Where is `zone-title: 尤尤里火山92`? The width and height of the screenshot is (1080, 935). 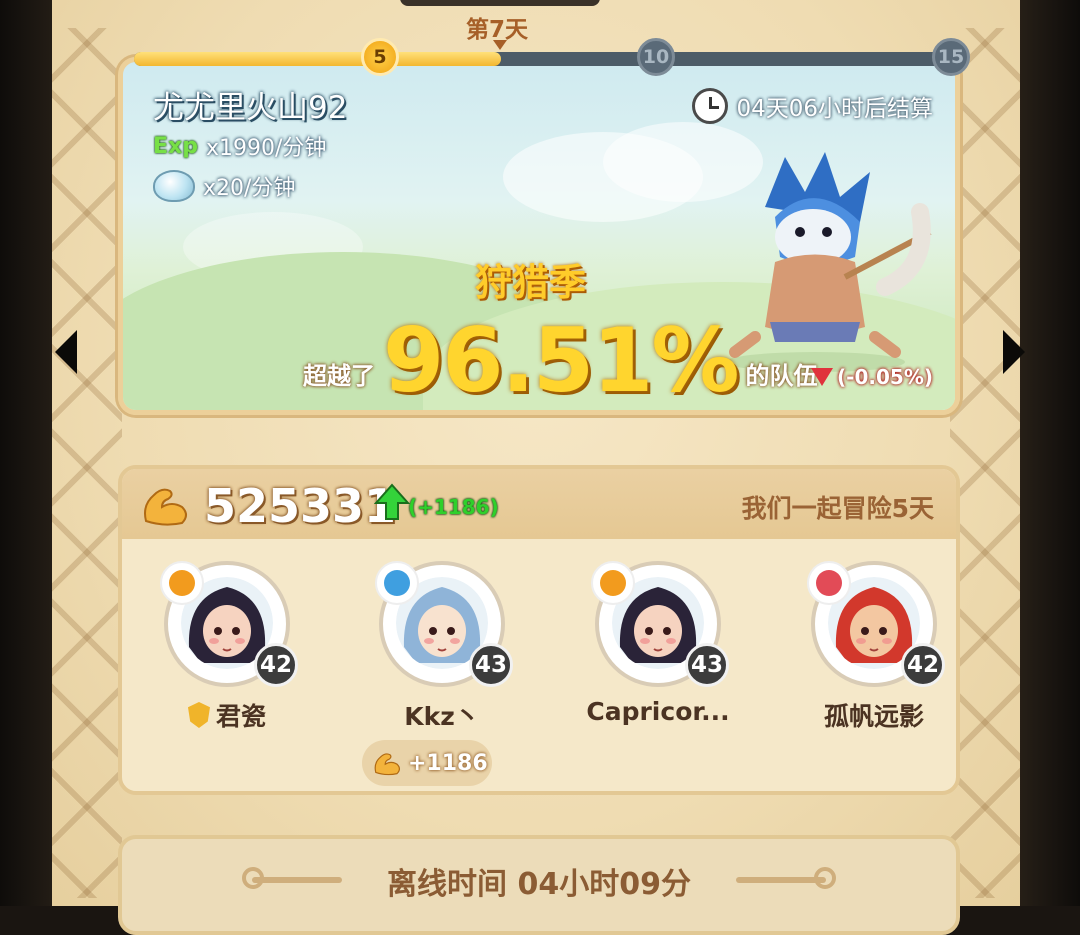 zone-title: 尤尤里火山92 is located at coordinates (250, 108).